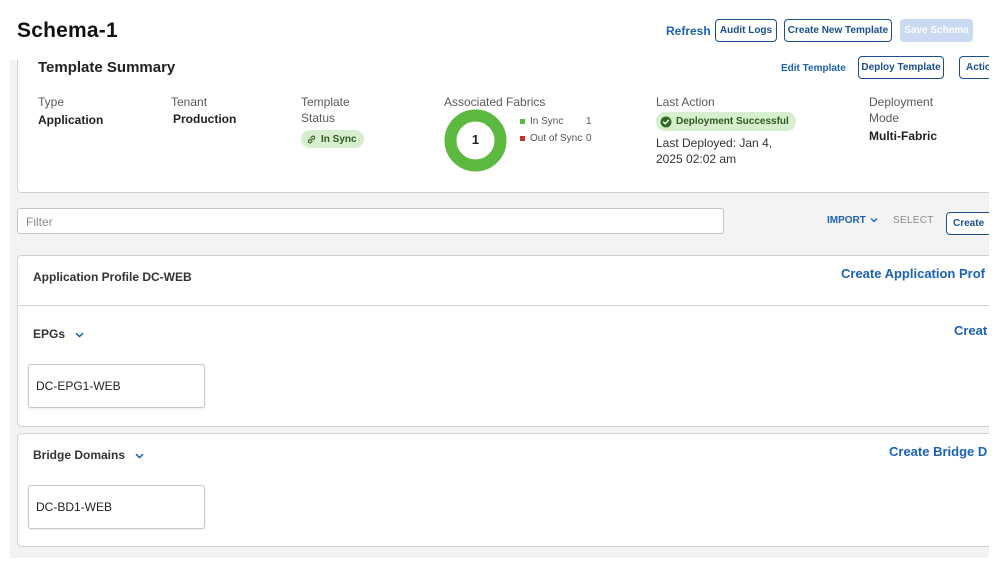  Describe the element at coordinates (311, 139) in the screenshot. I see `link-icon` at that location.